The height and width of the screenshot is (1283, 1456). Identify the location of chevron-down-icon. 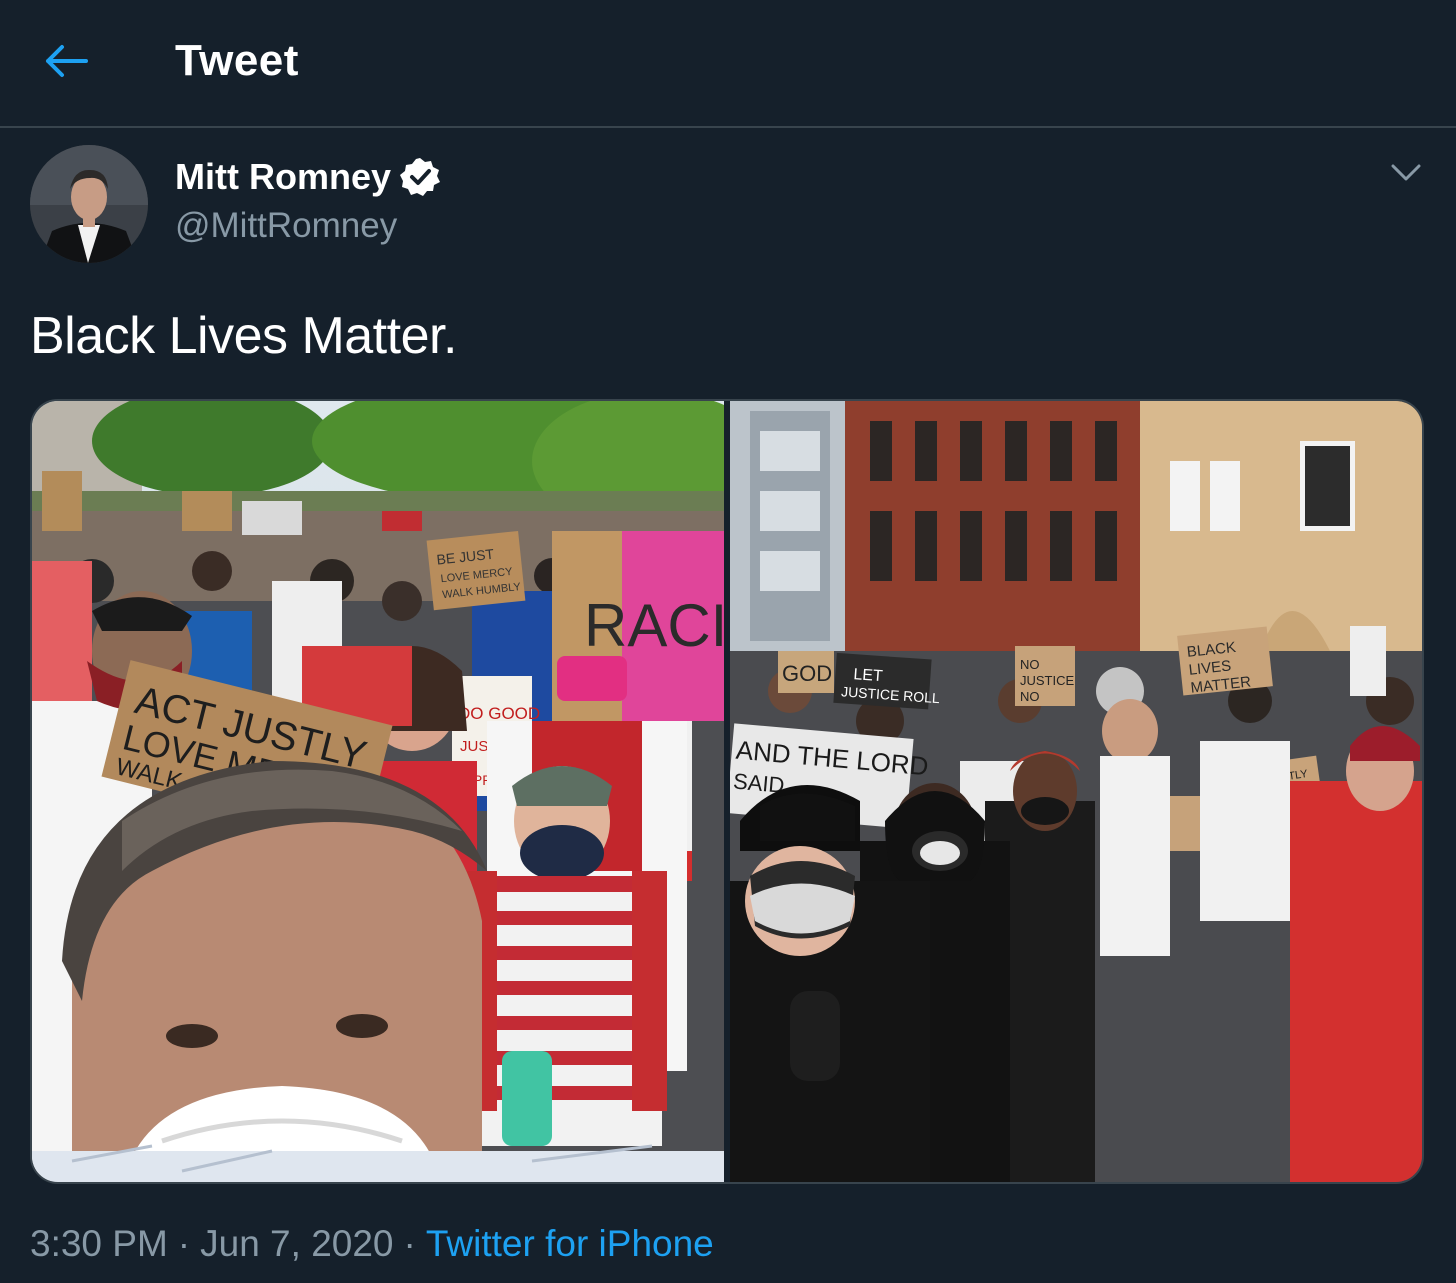
(1406, 172).